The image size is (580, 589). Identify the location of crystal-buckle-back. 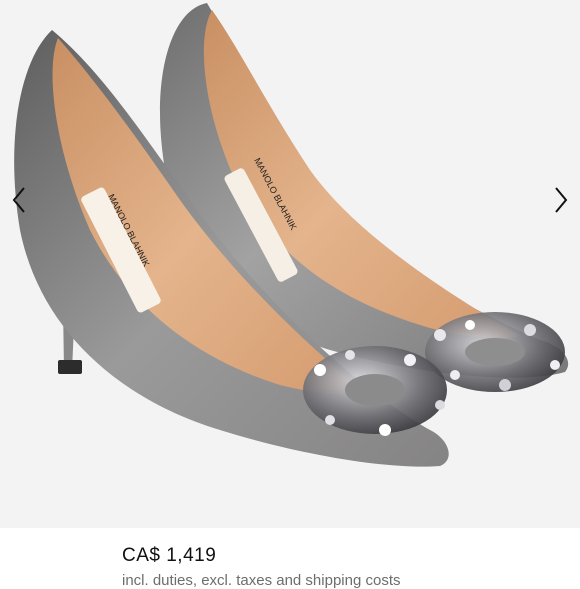
(495, 352).